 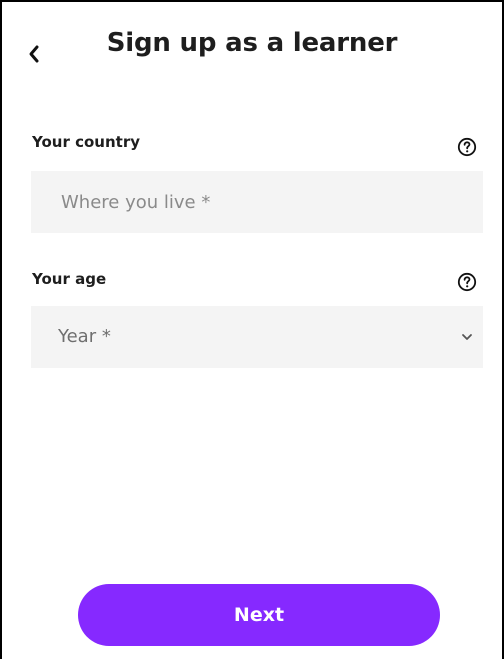 I want to click on header: Sign up as a learner, so click(x=252, y=47).